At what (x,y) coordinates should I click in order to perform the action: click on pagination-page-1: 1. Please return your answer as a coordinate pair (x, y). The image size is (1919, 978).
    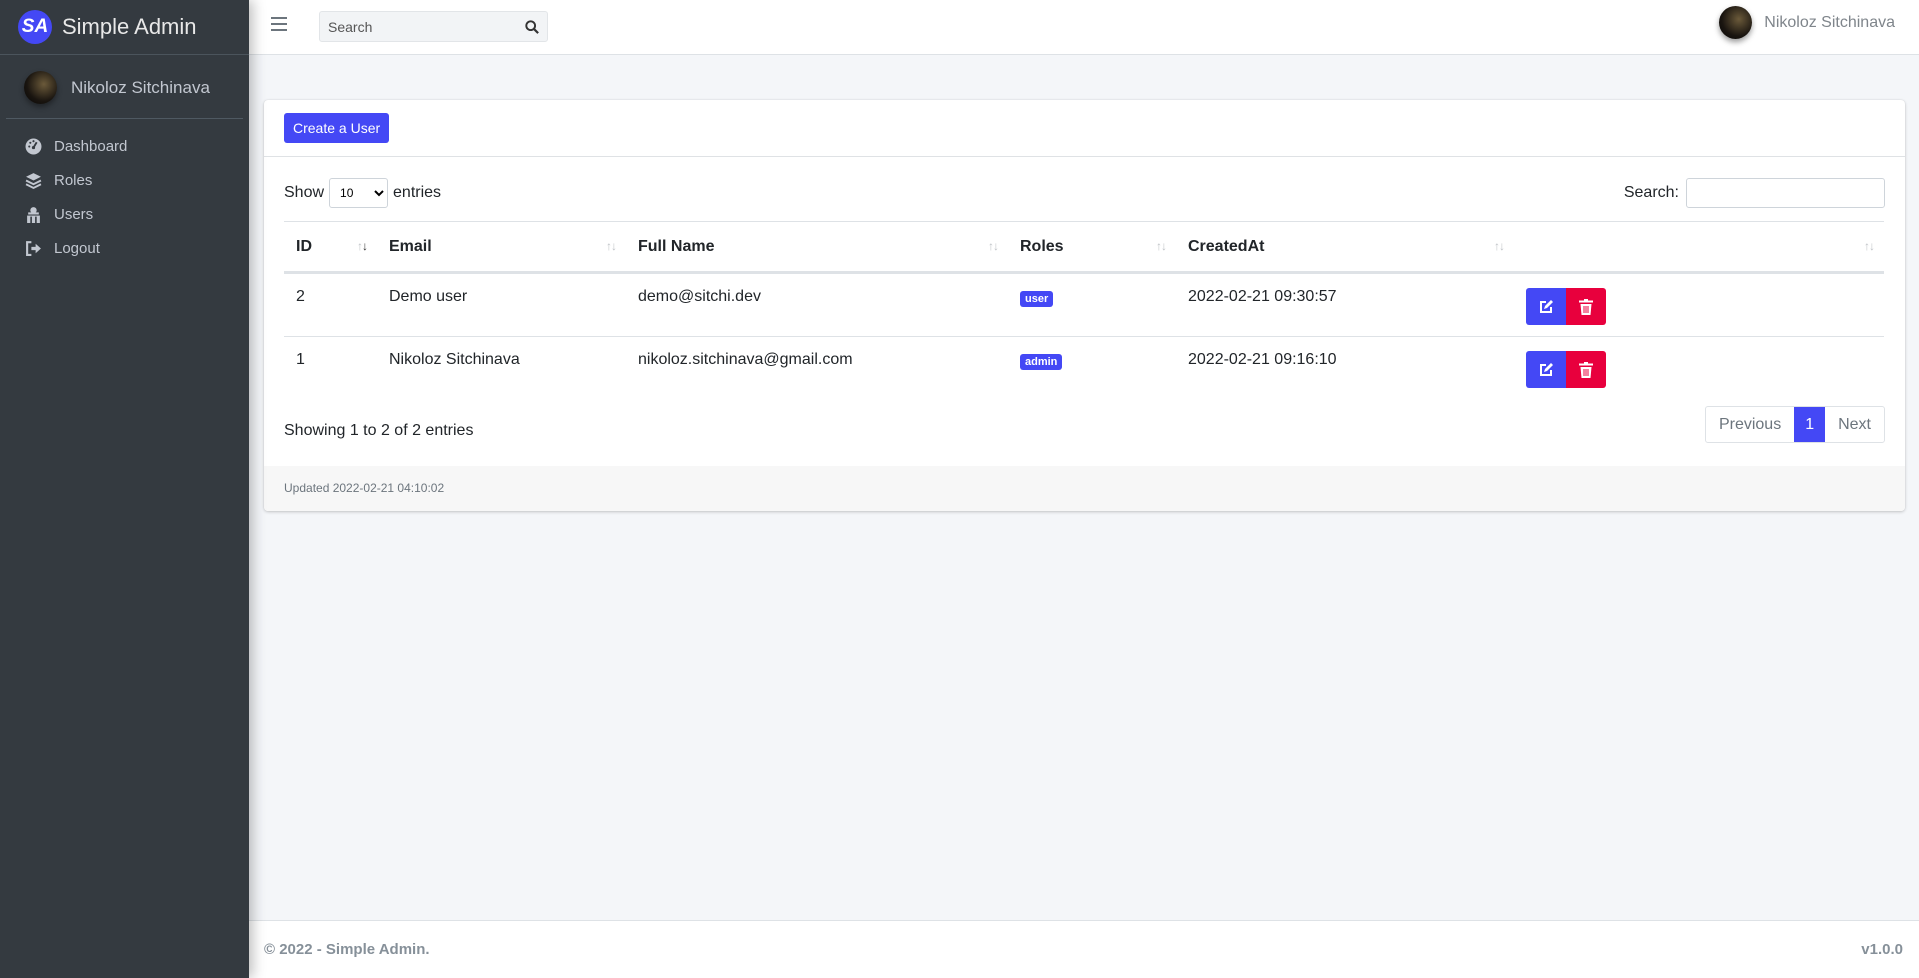
    Looking at the image, I should click on (1810, 424).